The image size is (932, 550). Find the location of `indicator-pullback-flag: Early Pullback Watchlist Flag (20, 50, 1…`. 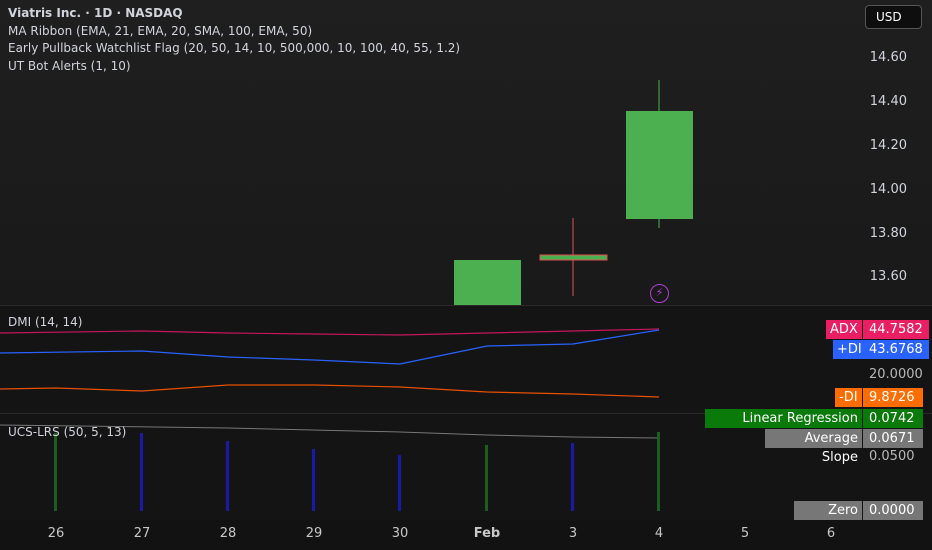

indicator-pullback-flag: Early Pullback Watchlist Flag (20, 50, 1… is located at coordinates (234, 49).